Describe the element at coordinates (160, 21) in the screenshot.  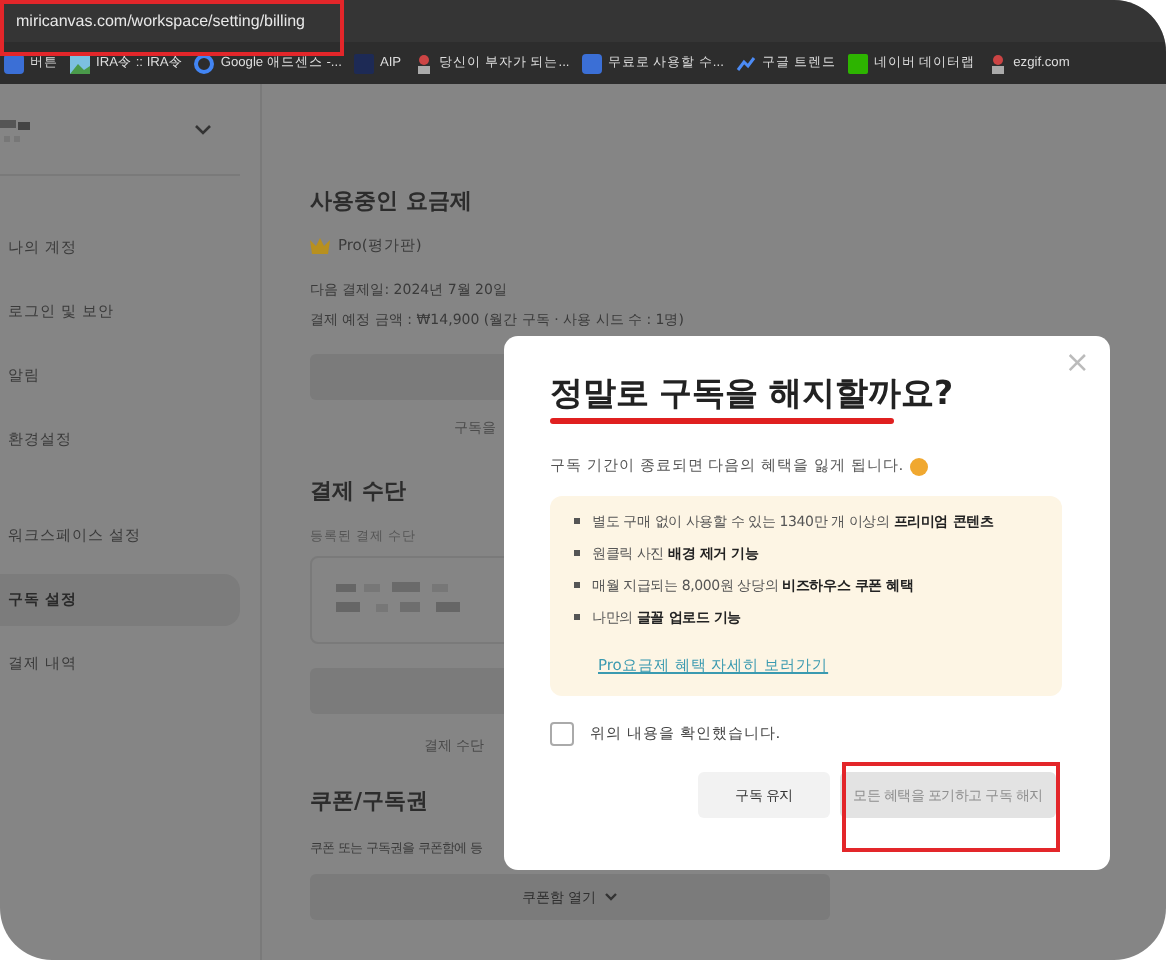
I see `address-bar-url: miricanvas.com/workspace/setting/billing` at that location.